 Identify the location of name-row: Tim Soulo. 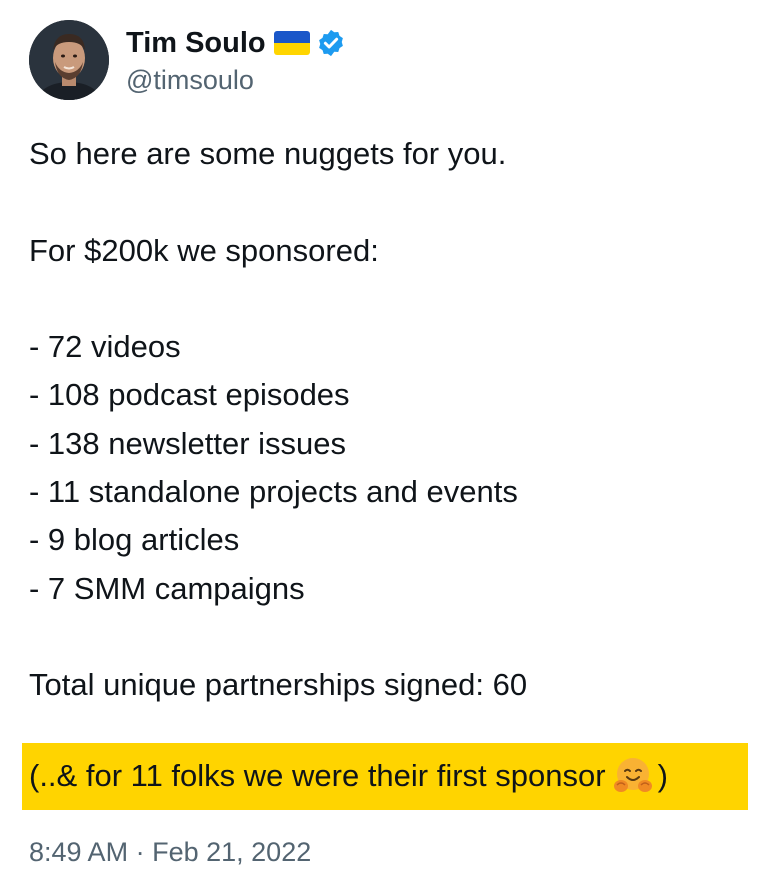
(236, 43).